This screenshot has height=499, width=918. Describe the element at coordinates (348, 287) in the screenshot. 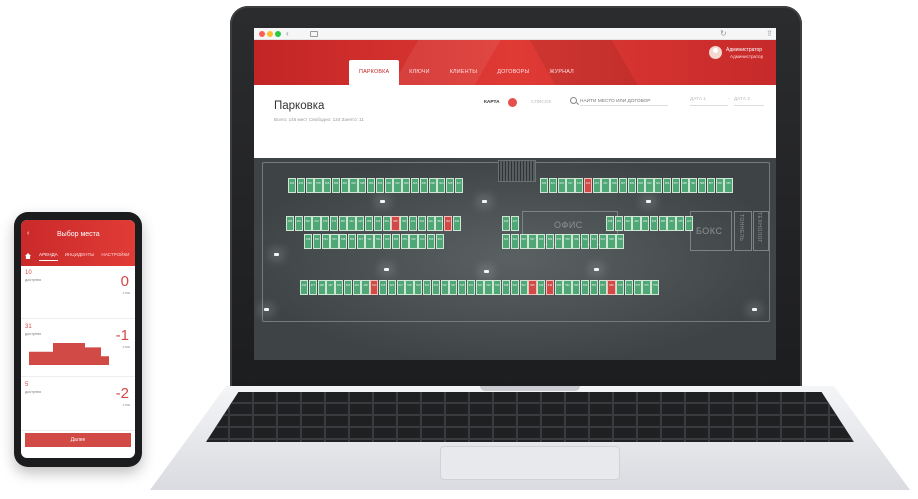

I see `parking-spot-free: 503` at that location.